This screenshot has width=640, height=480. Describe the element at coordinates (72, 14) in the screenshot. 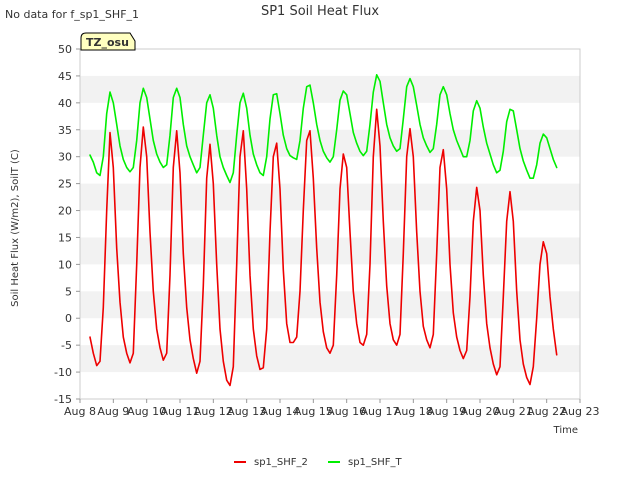

I see `no-data-text: No data for f_sp1_SHF_1` at that location.